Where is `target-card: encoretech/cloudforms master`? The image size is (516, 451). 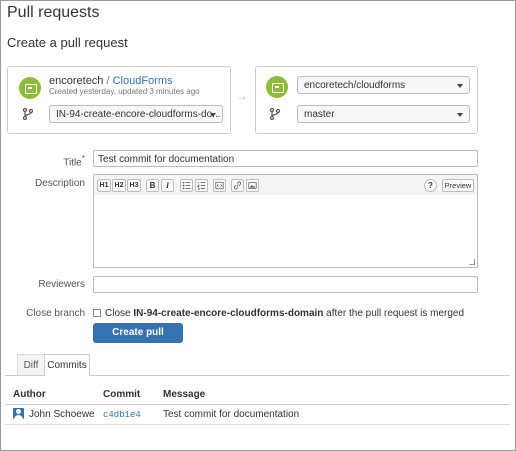 target-card: encoretech/cloudforms master is located at coordinates (366, 100).